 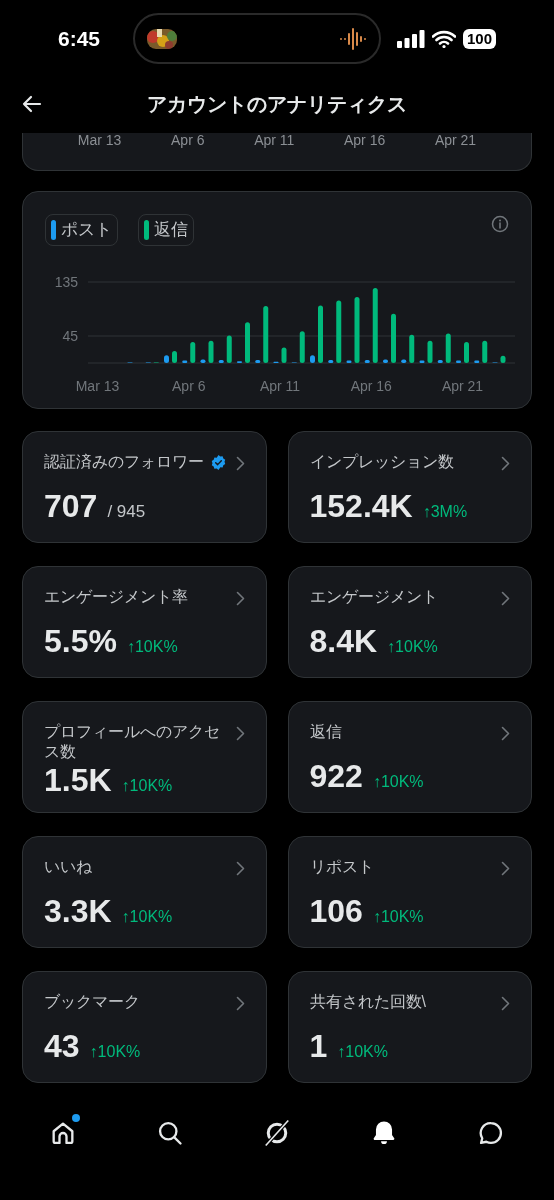 What do you see at coordinates (71, 505) in the screenshot?
I see `metric-value: 707` at bounding box center [71, 505].